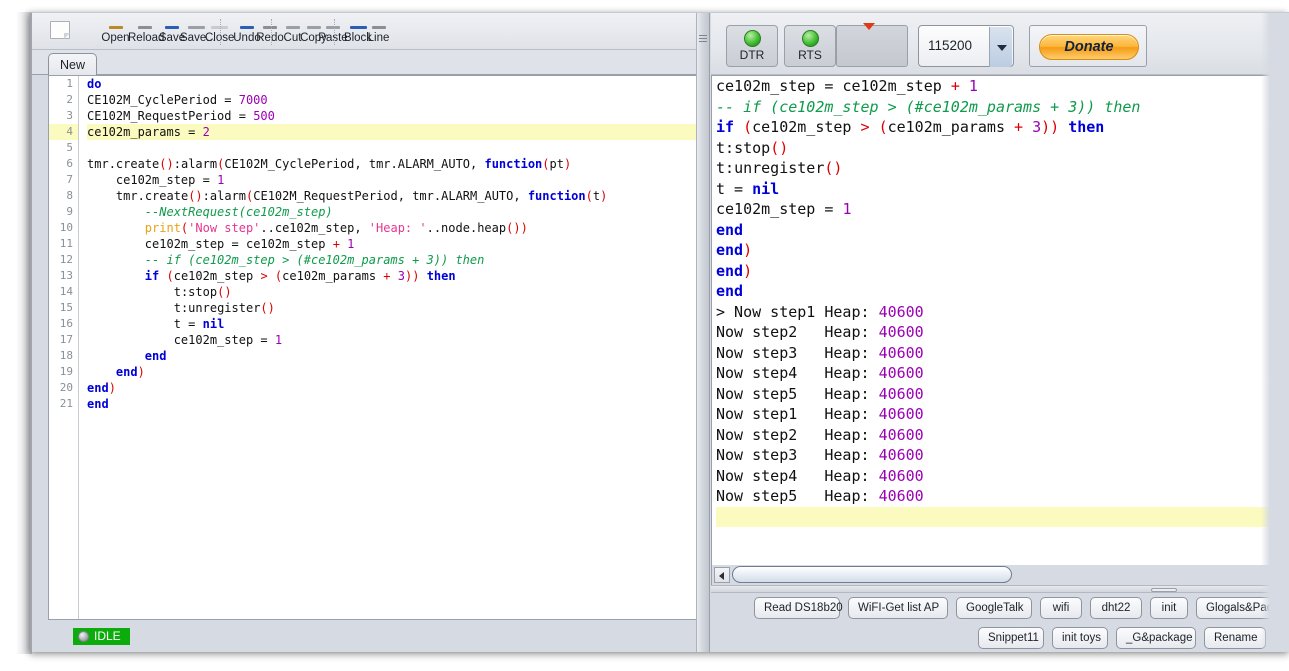  What do you see at coordinates (810, 38) in the screenshot?
I see `green-led-icon` at bounding box center [810, 38].